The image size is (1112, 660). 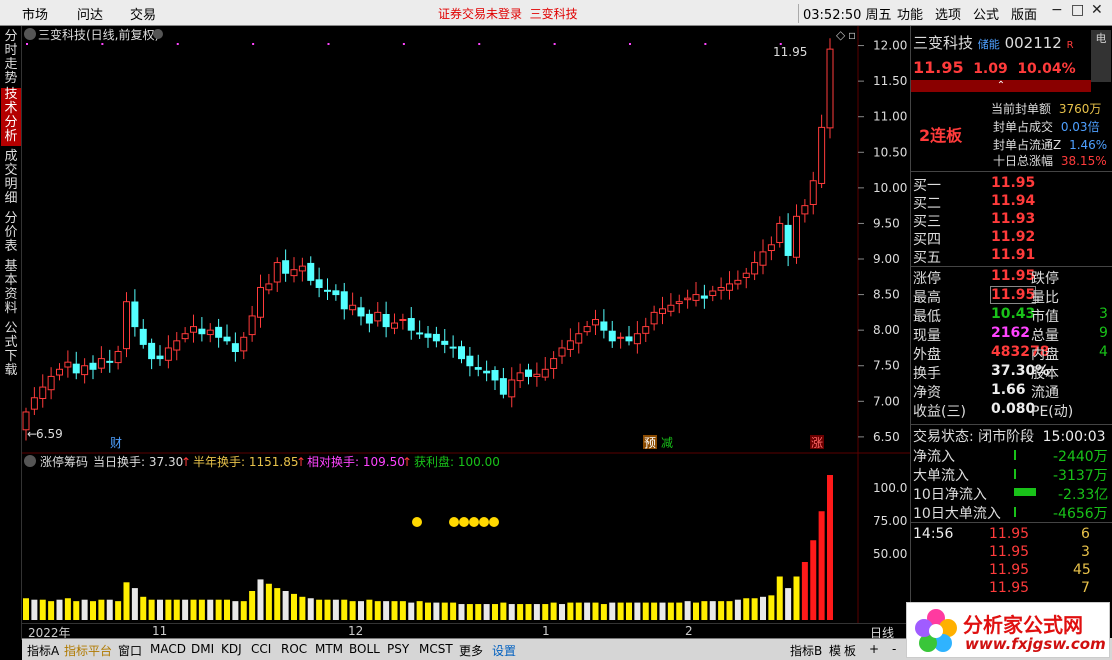 What do you see at coordinates (1001, 86) in the screenshot?
I see `expand-chevron-icon: ⌃` at bounding box center [1001, 86].